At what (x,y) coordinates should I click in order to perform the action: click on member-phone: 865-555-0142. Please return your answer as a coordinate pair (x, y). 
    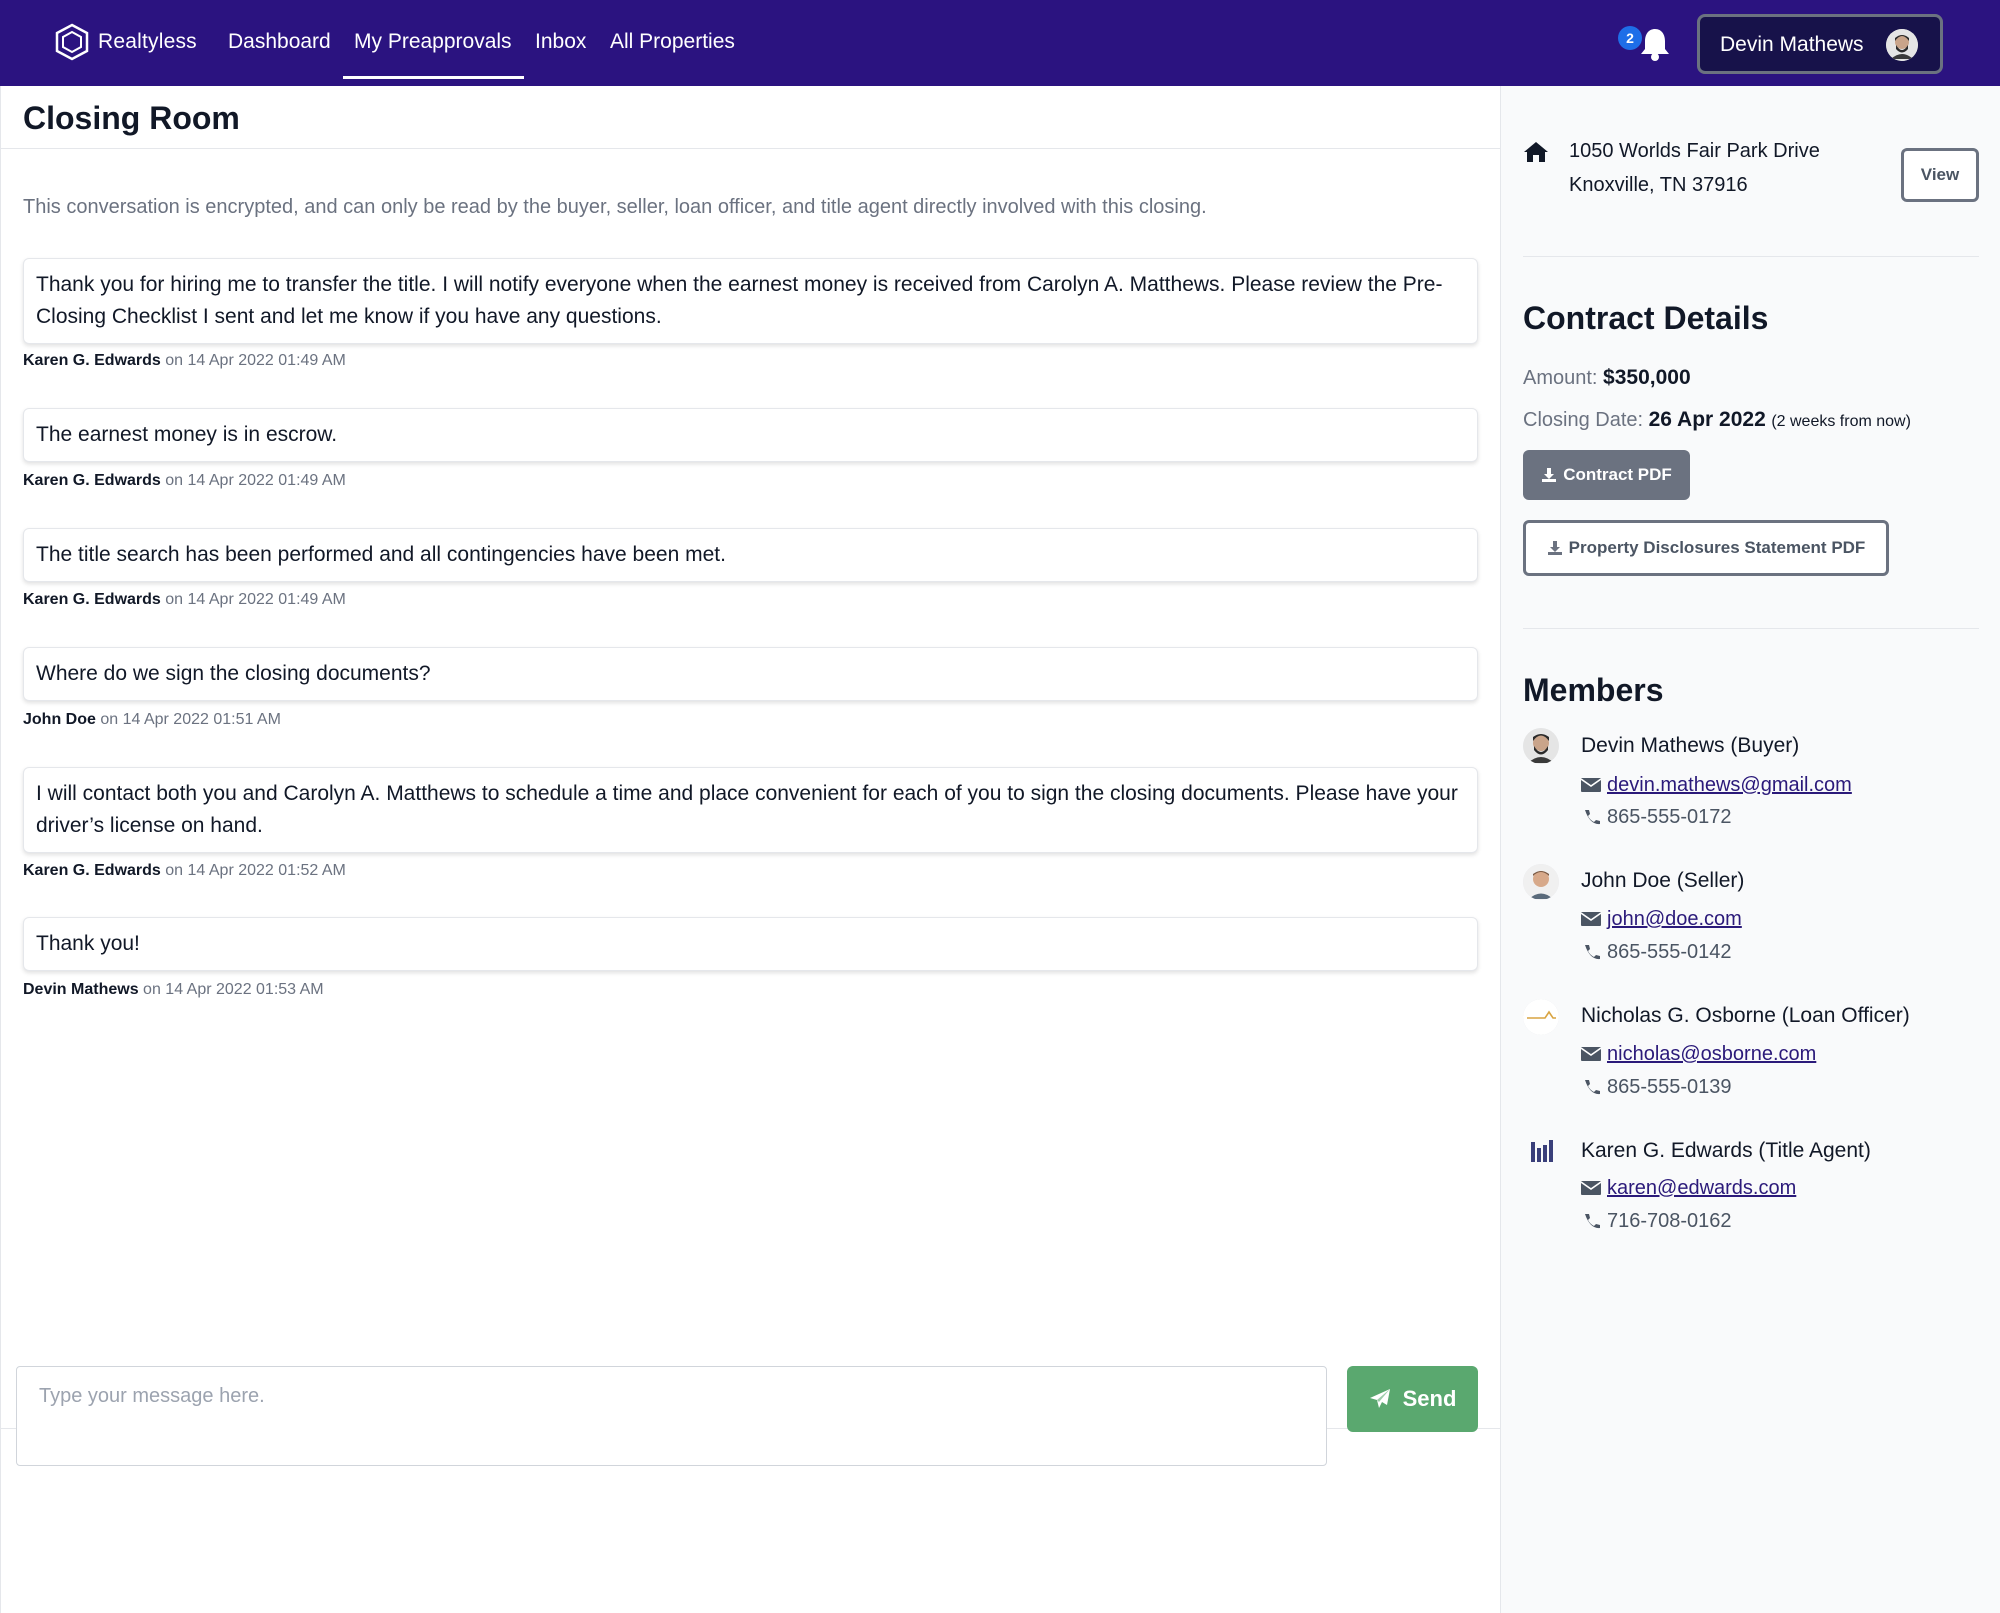
    Looking at the image, I should click on (1656, 952).